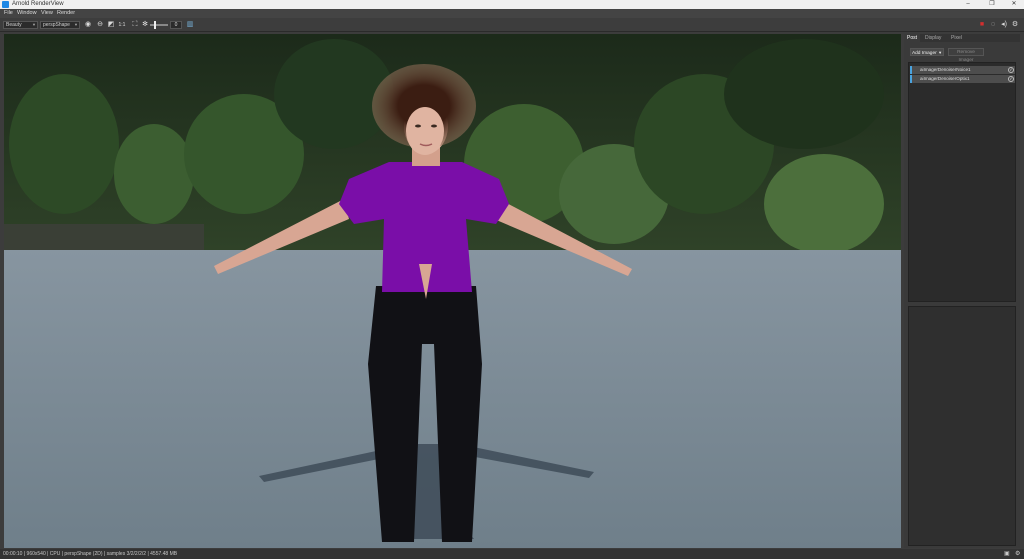 The image size is (1024, 559). What do you see at coordinates (155, 25) in the screenshot?
I see `exposure-slider-handle` at bounding box center [155, 25].